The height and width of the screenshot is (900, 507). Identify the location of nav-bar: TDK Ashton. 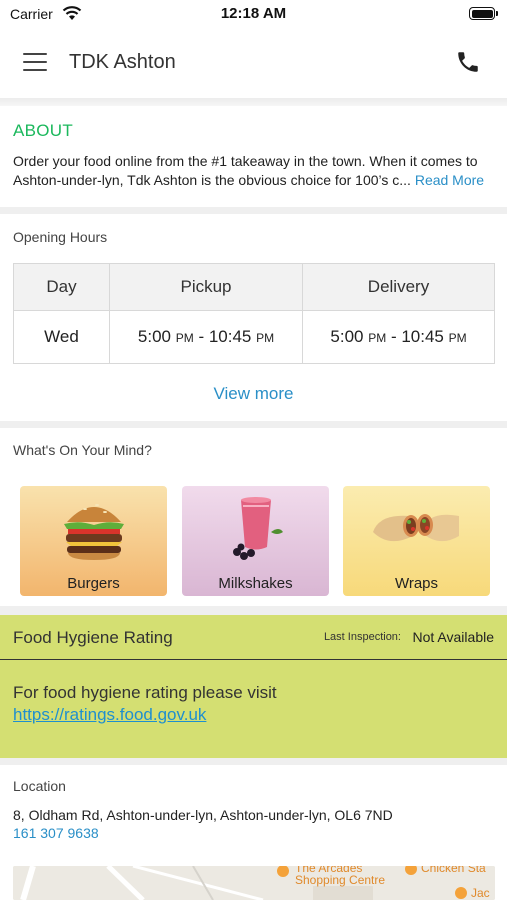
(253, 63).